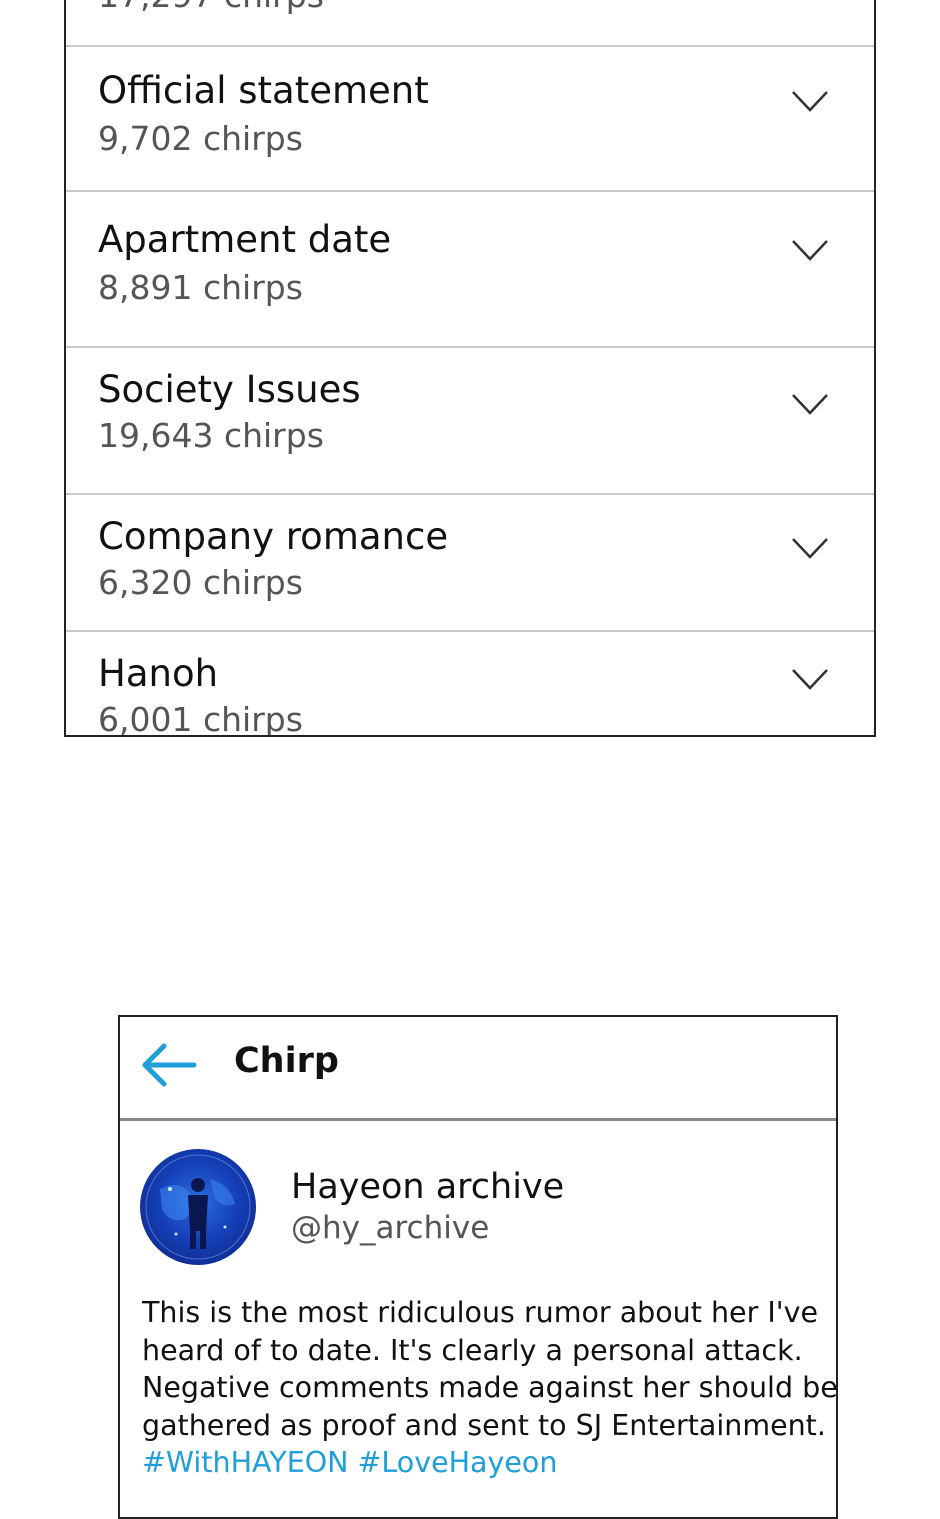 The image size is (940, 1519). I want to click on trend-item-count: 8,891 chirps, so click(200, 287).